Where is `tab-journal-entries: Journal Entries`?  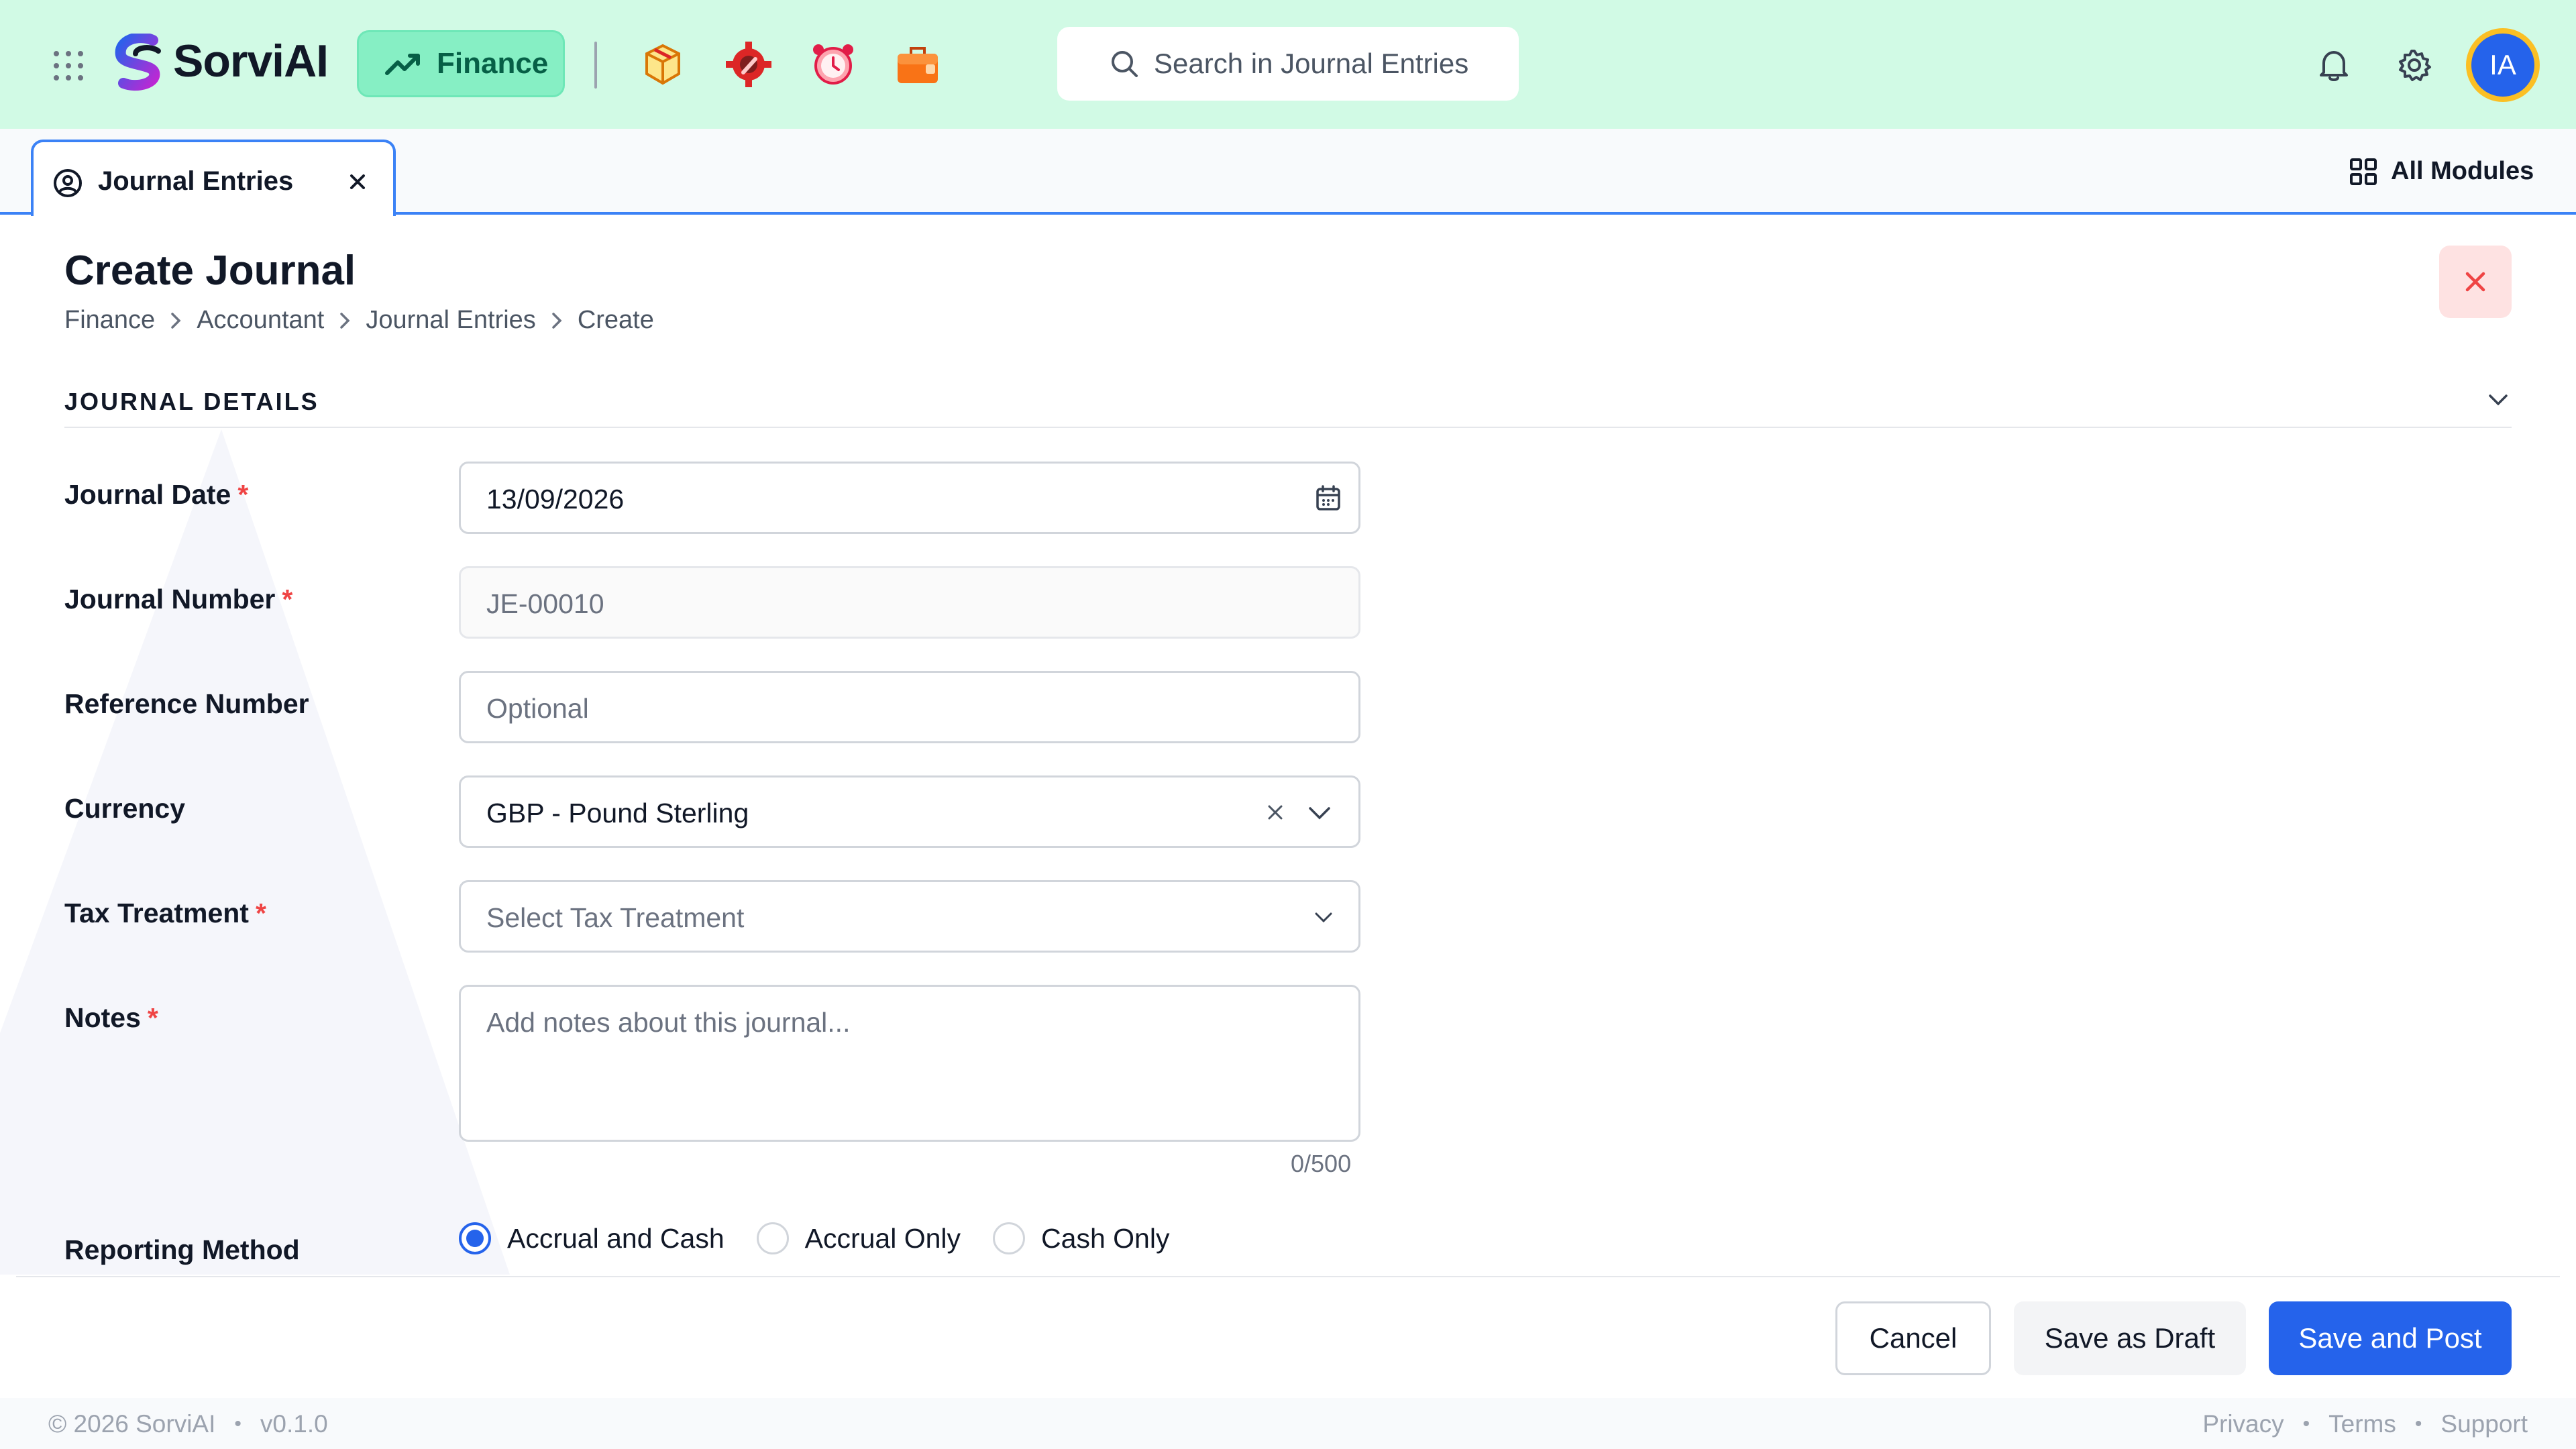 tab-journal-entries: Journal Entries is located at coordinates (213, 178).